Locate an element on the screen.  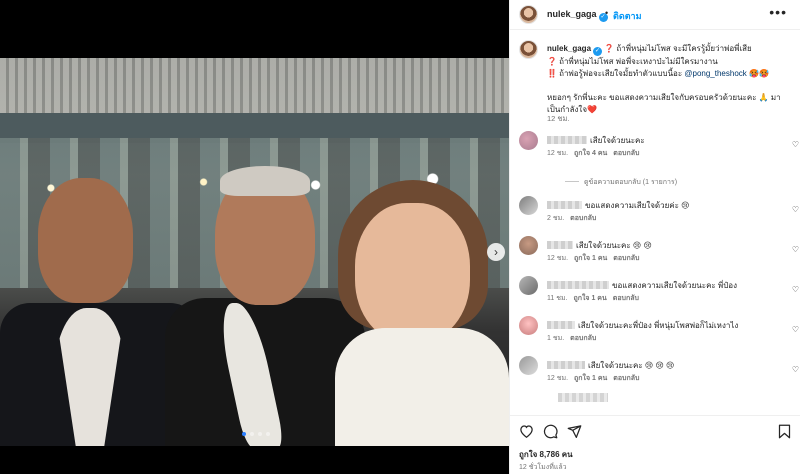
person-left-head is located at coordinates (85, 240).